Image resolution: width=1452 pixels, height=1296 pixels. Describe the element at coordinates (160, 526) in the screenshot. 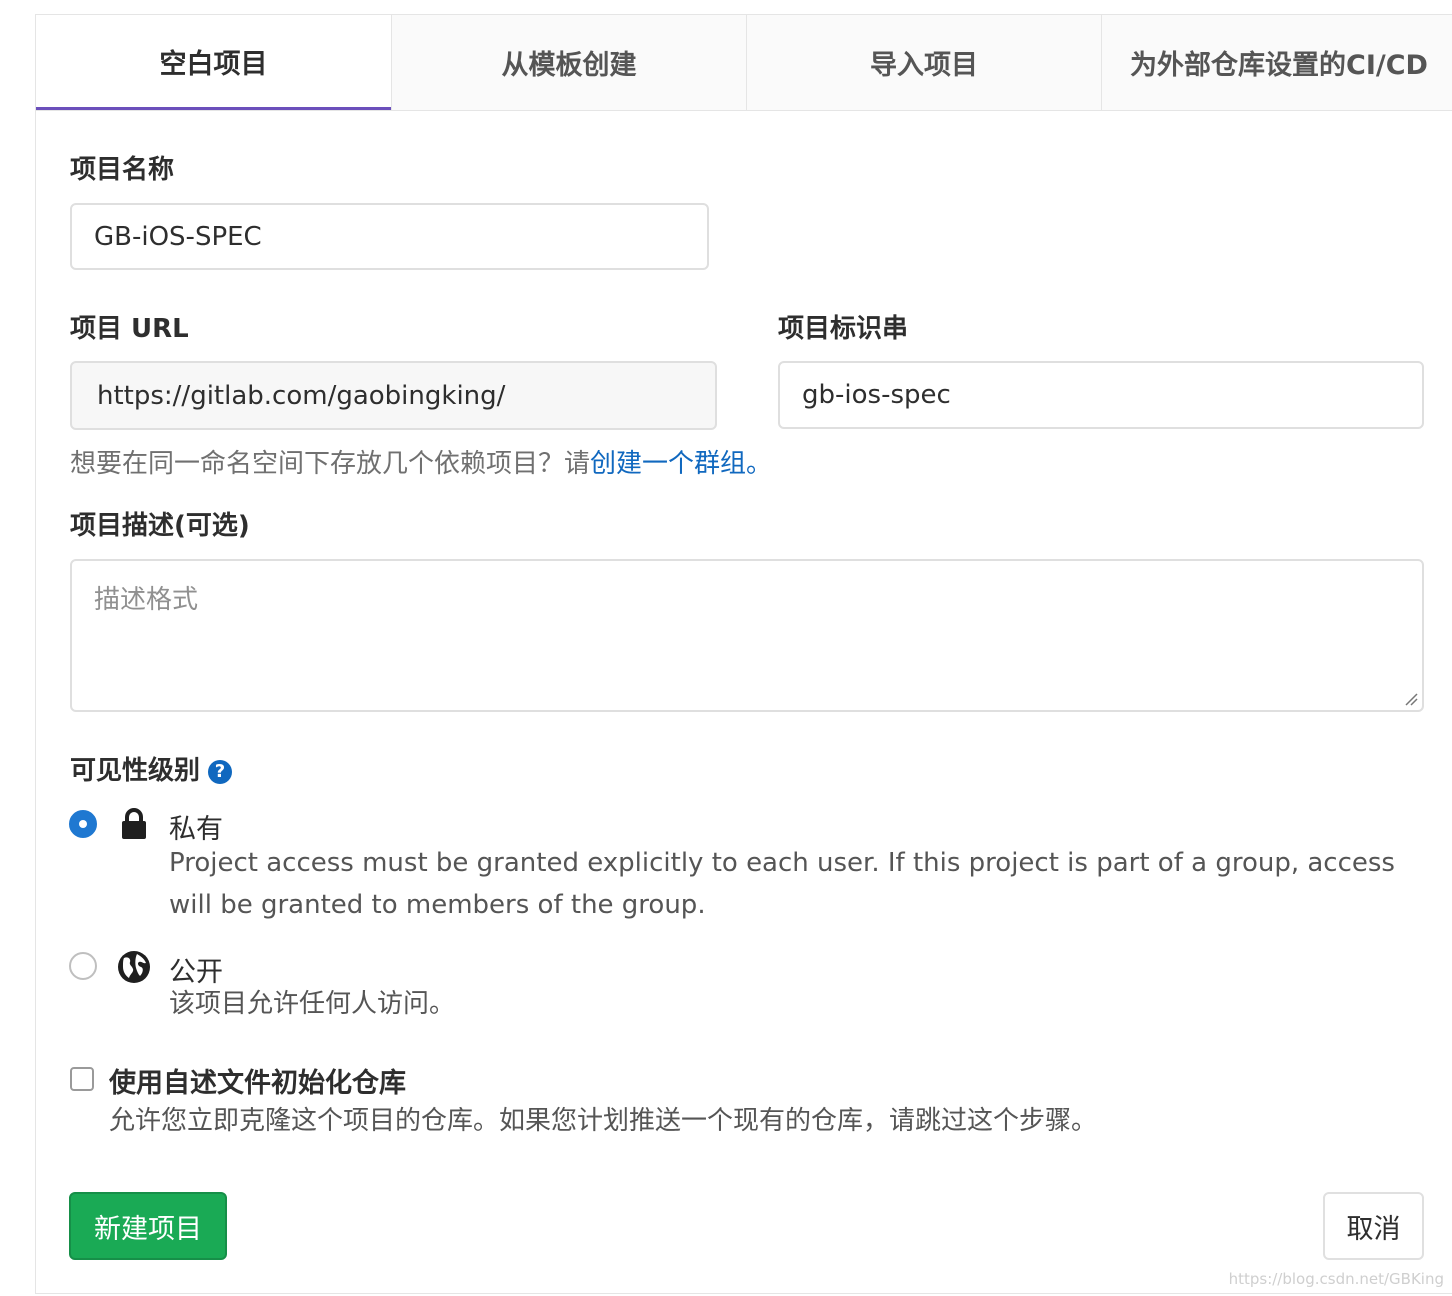

I see `description-label: 项目描述(可选)` at that location.